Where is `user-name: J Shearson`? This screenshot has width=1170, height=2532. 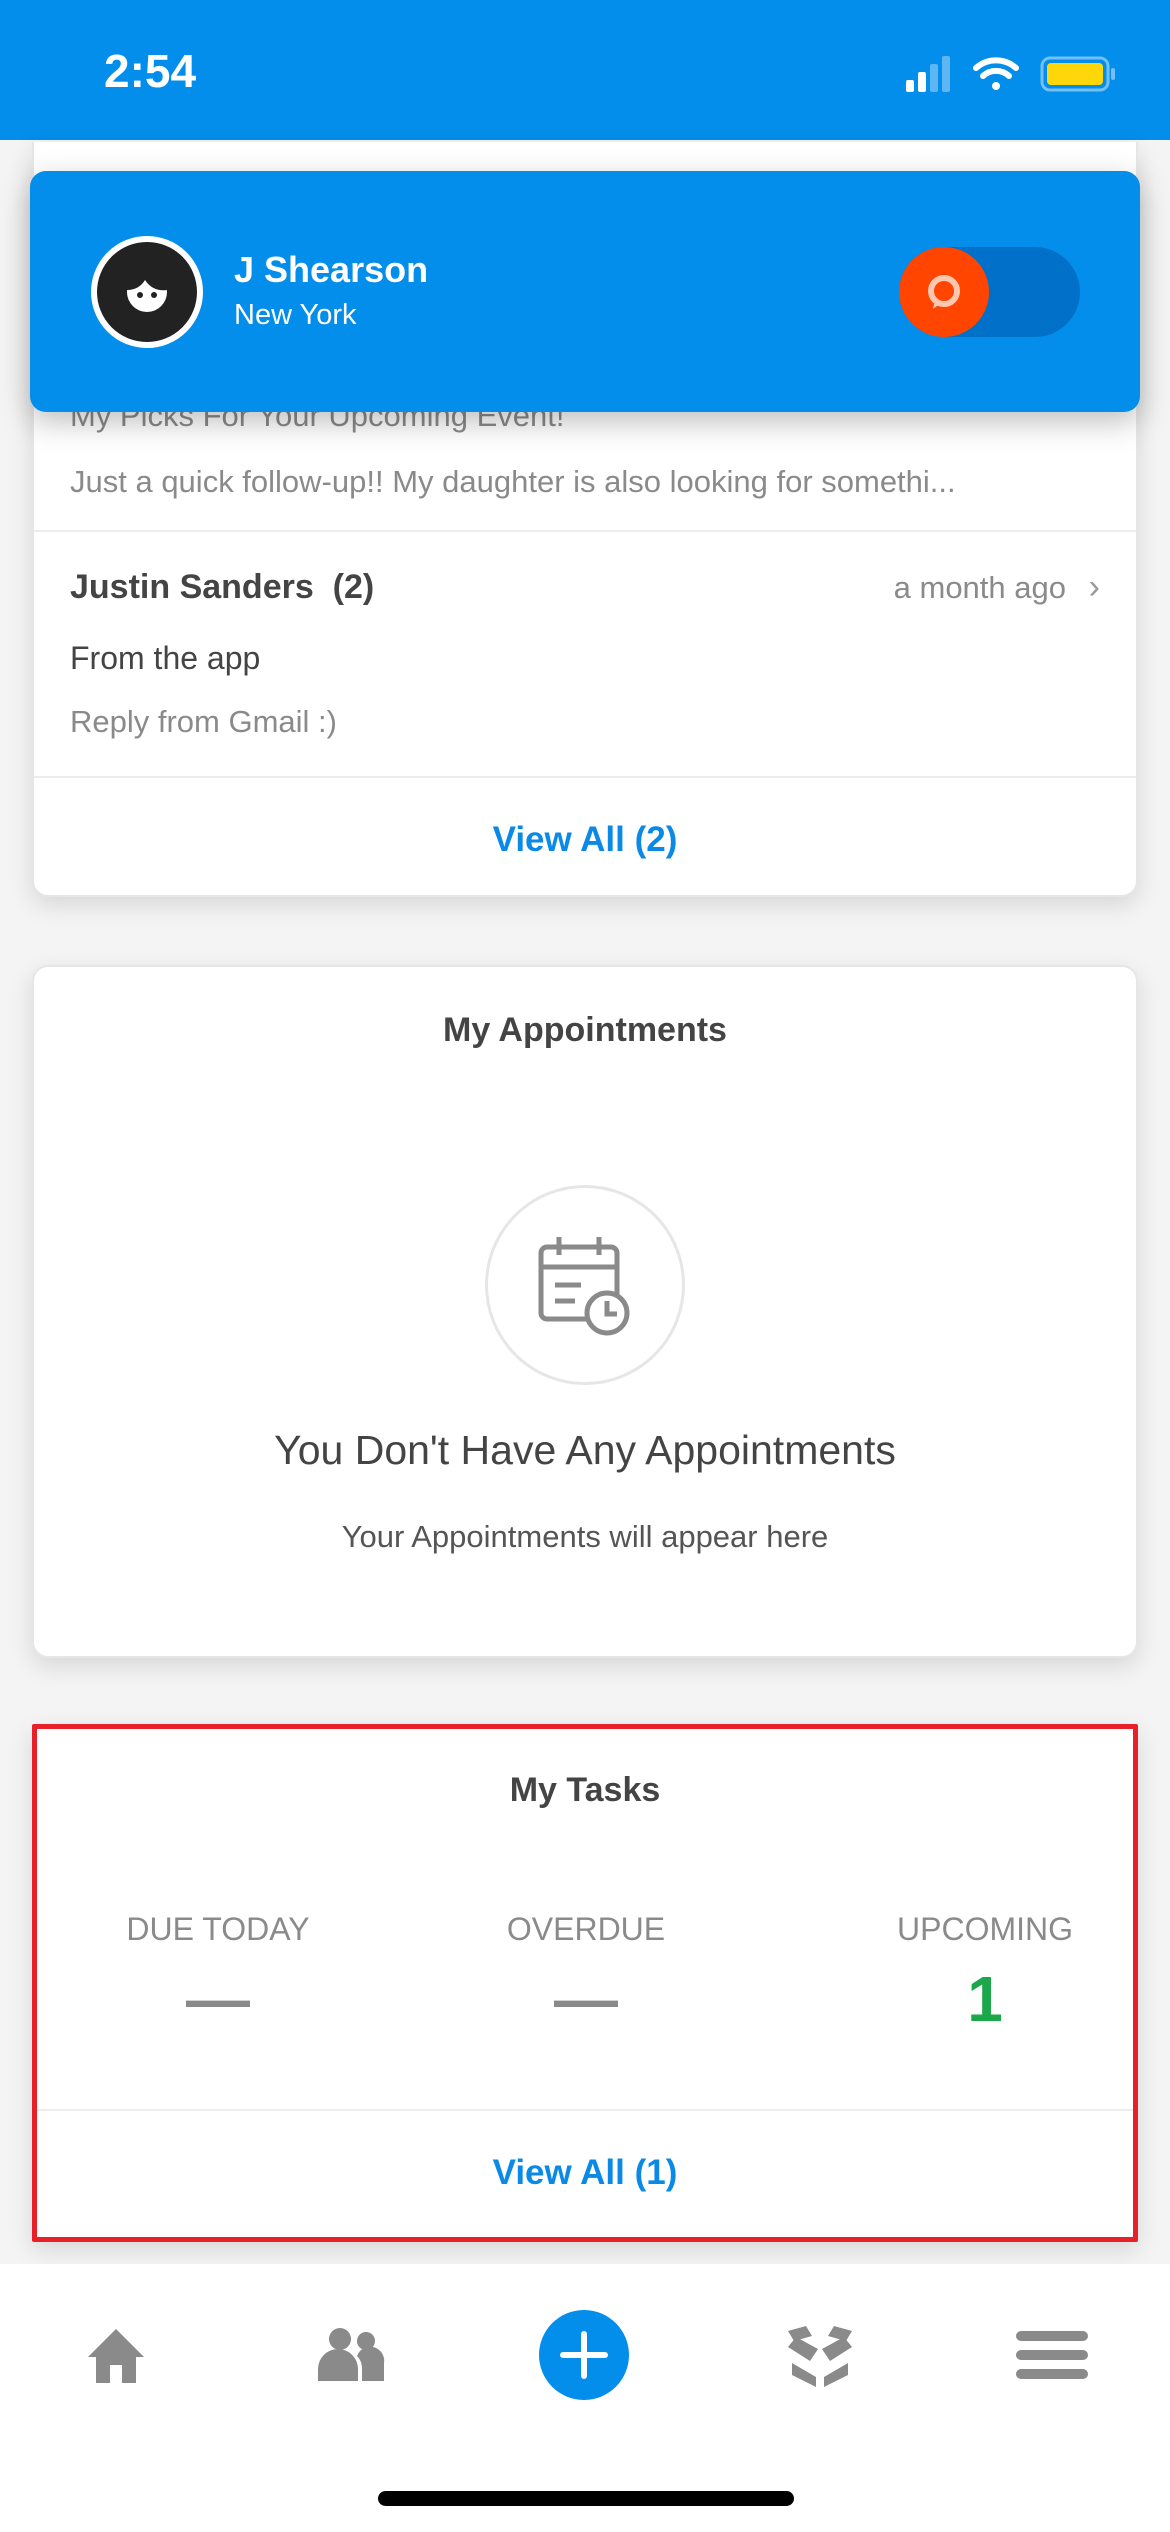
user-name: J Shearson is located at coordinates (331, 269).